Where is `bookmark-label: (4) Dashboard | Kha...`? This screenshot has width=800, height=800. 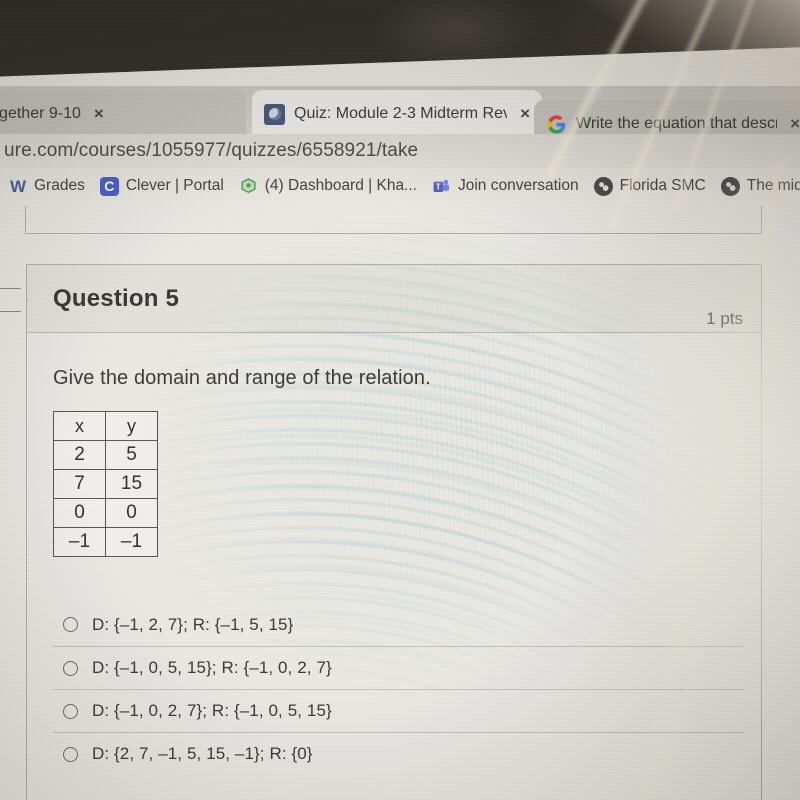 bookmark-label: (4) Dashboard | Kha... is located at coordinates (340, 185).